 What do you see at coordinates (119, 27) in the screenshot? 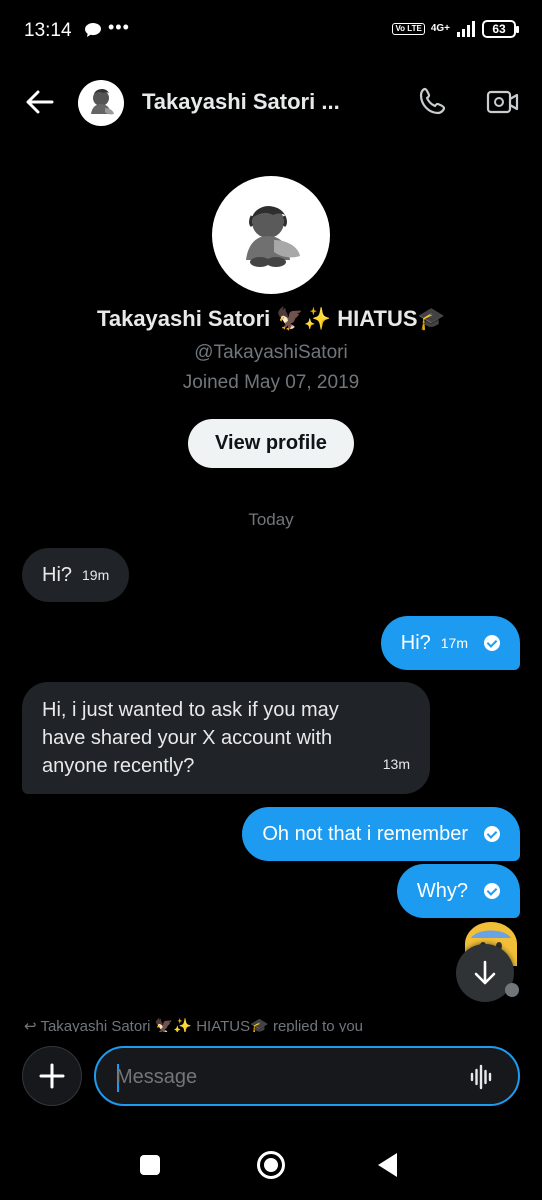
I see `more-notifications-icon: •••` at bounding box center [119, 27].